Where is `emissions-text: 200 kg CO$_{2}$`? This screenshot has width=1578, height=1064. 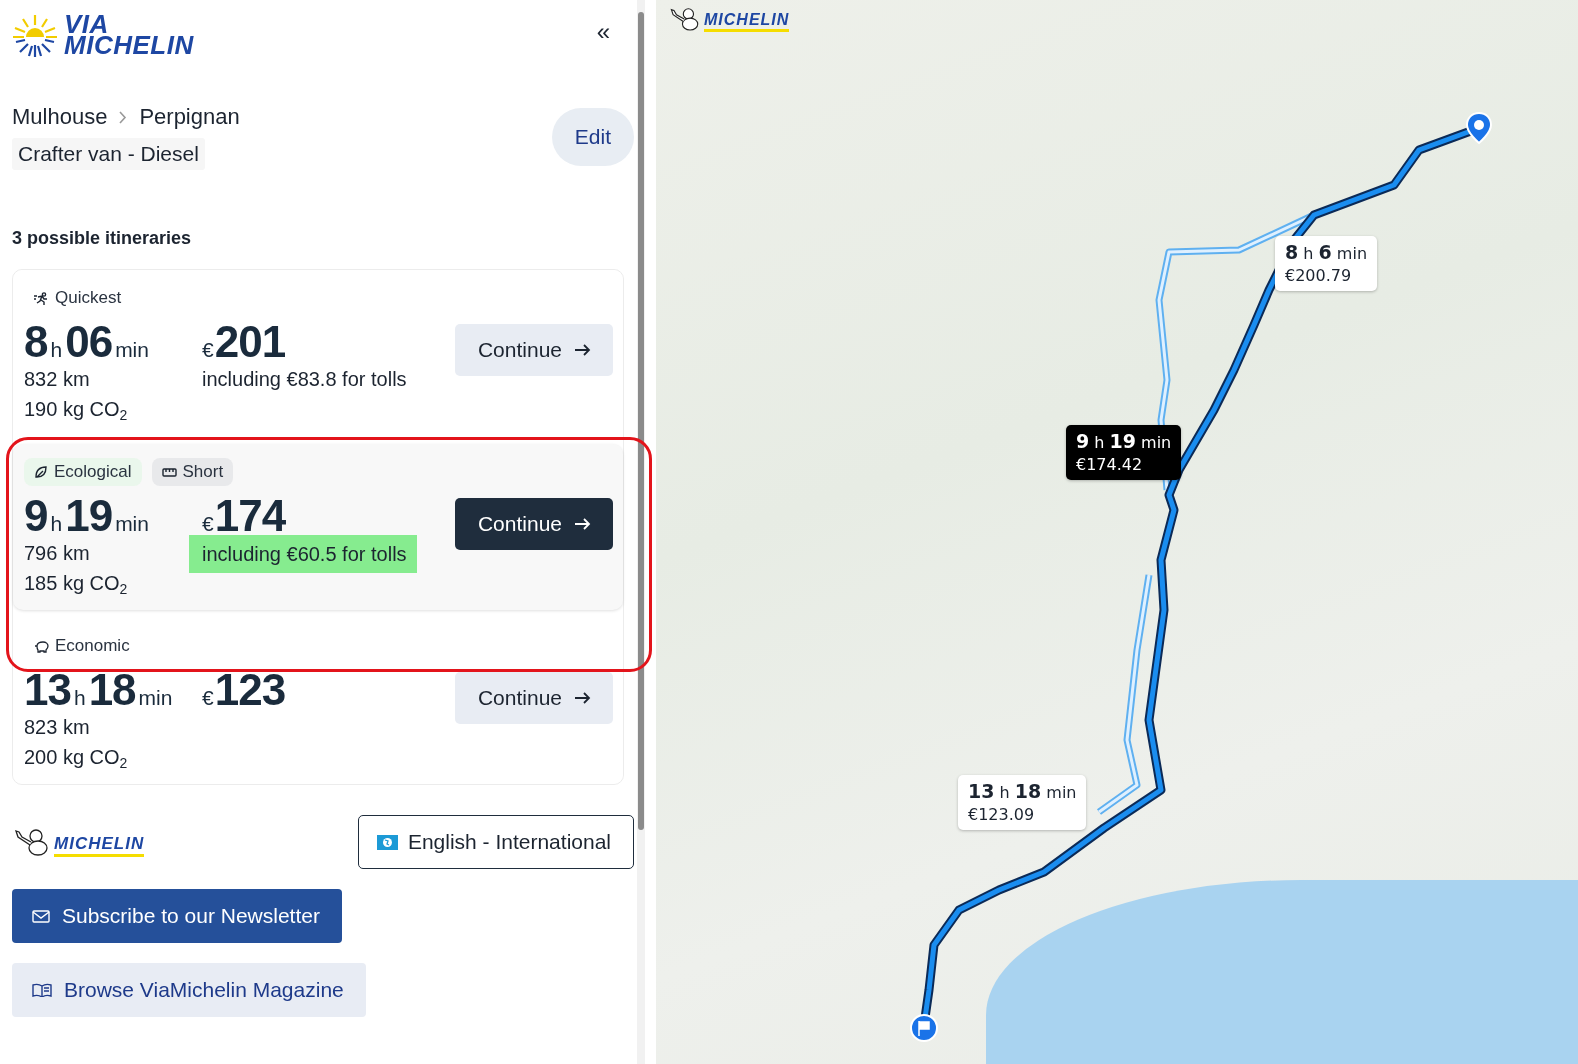 emissions-text: 200 kg CO$_{2}$ is located at coordinates (76, 758).